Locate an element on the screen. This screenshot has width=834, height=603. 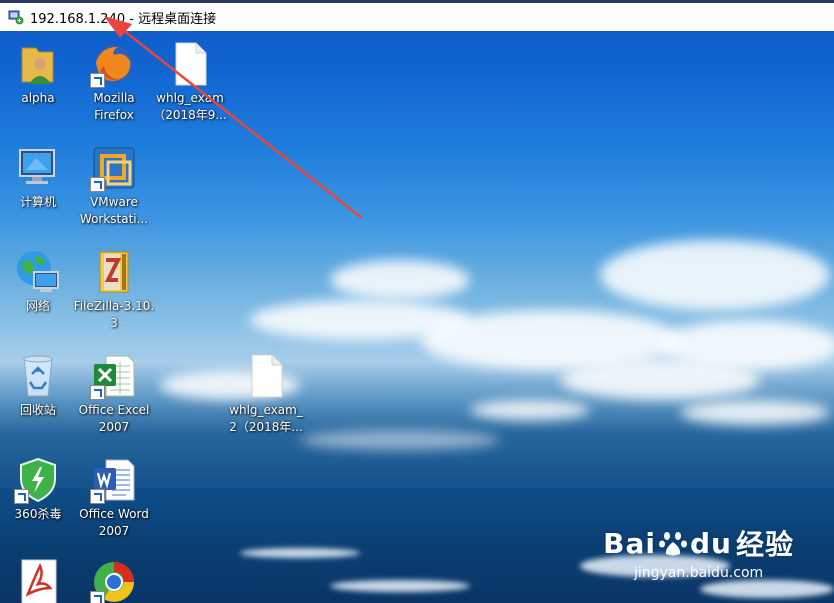
watermark-brand-left: Bai is located at coordinates (629, 543).